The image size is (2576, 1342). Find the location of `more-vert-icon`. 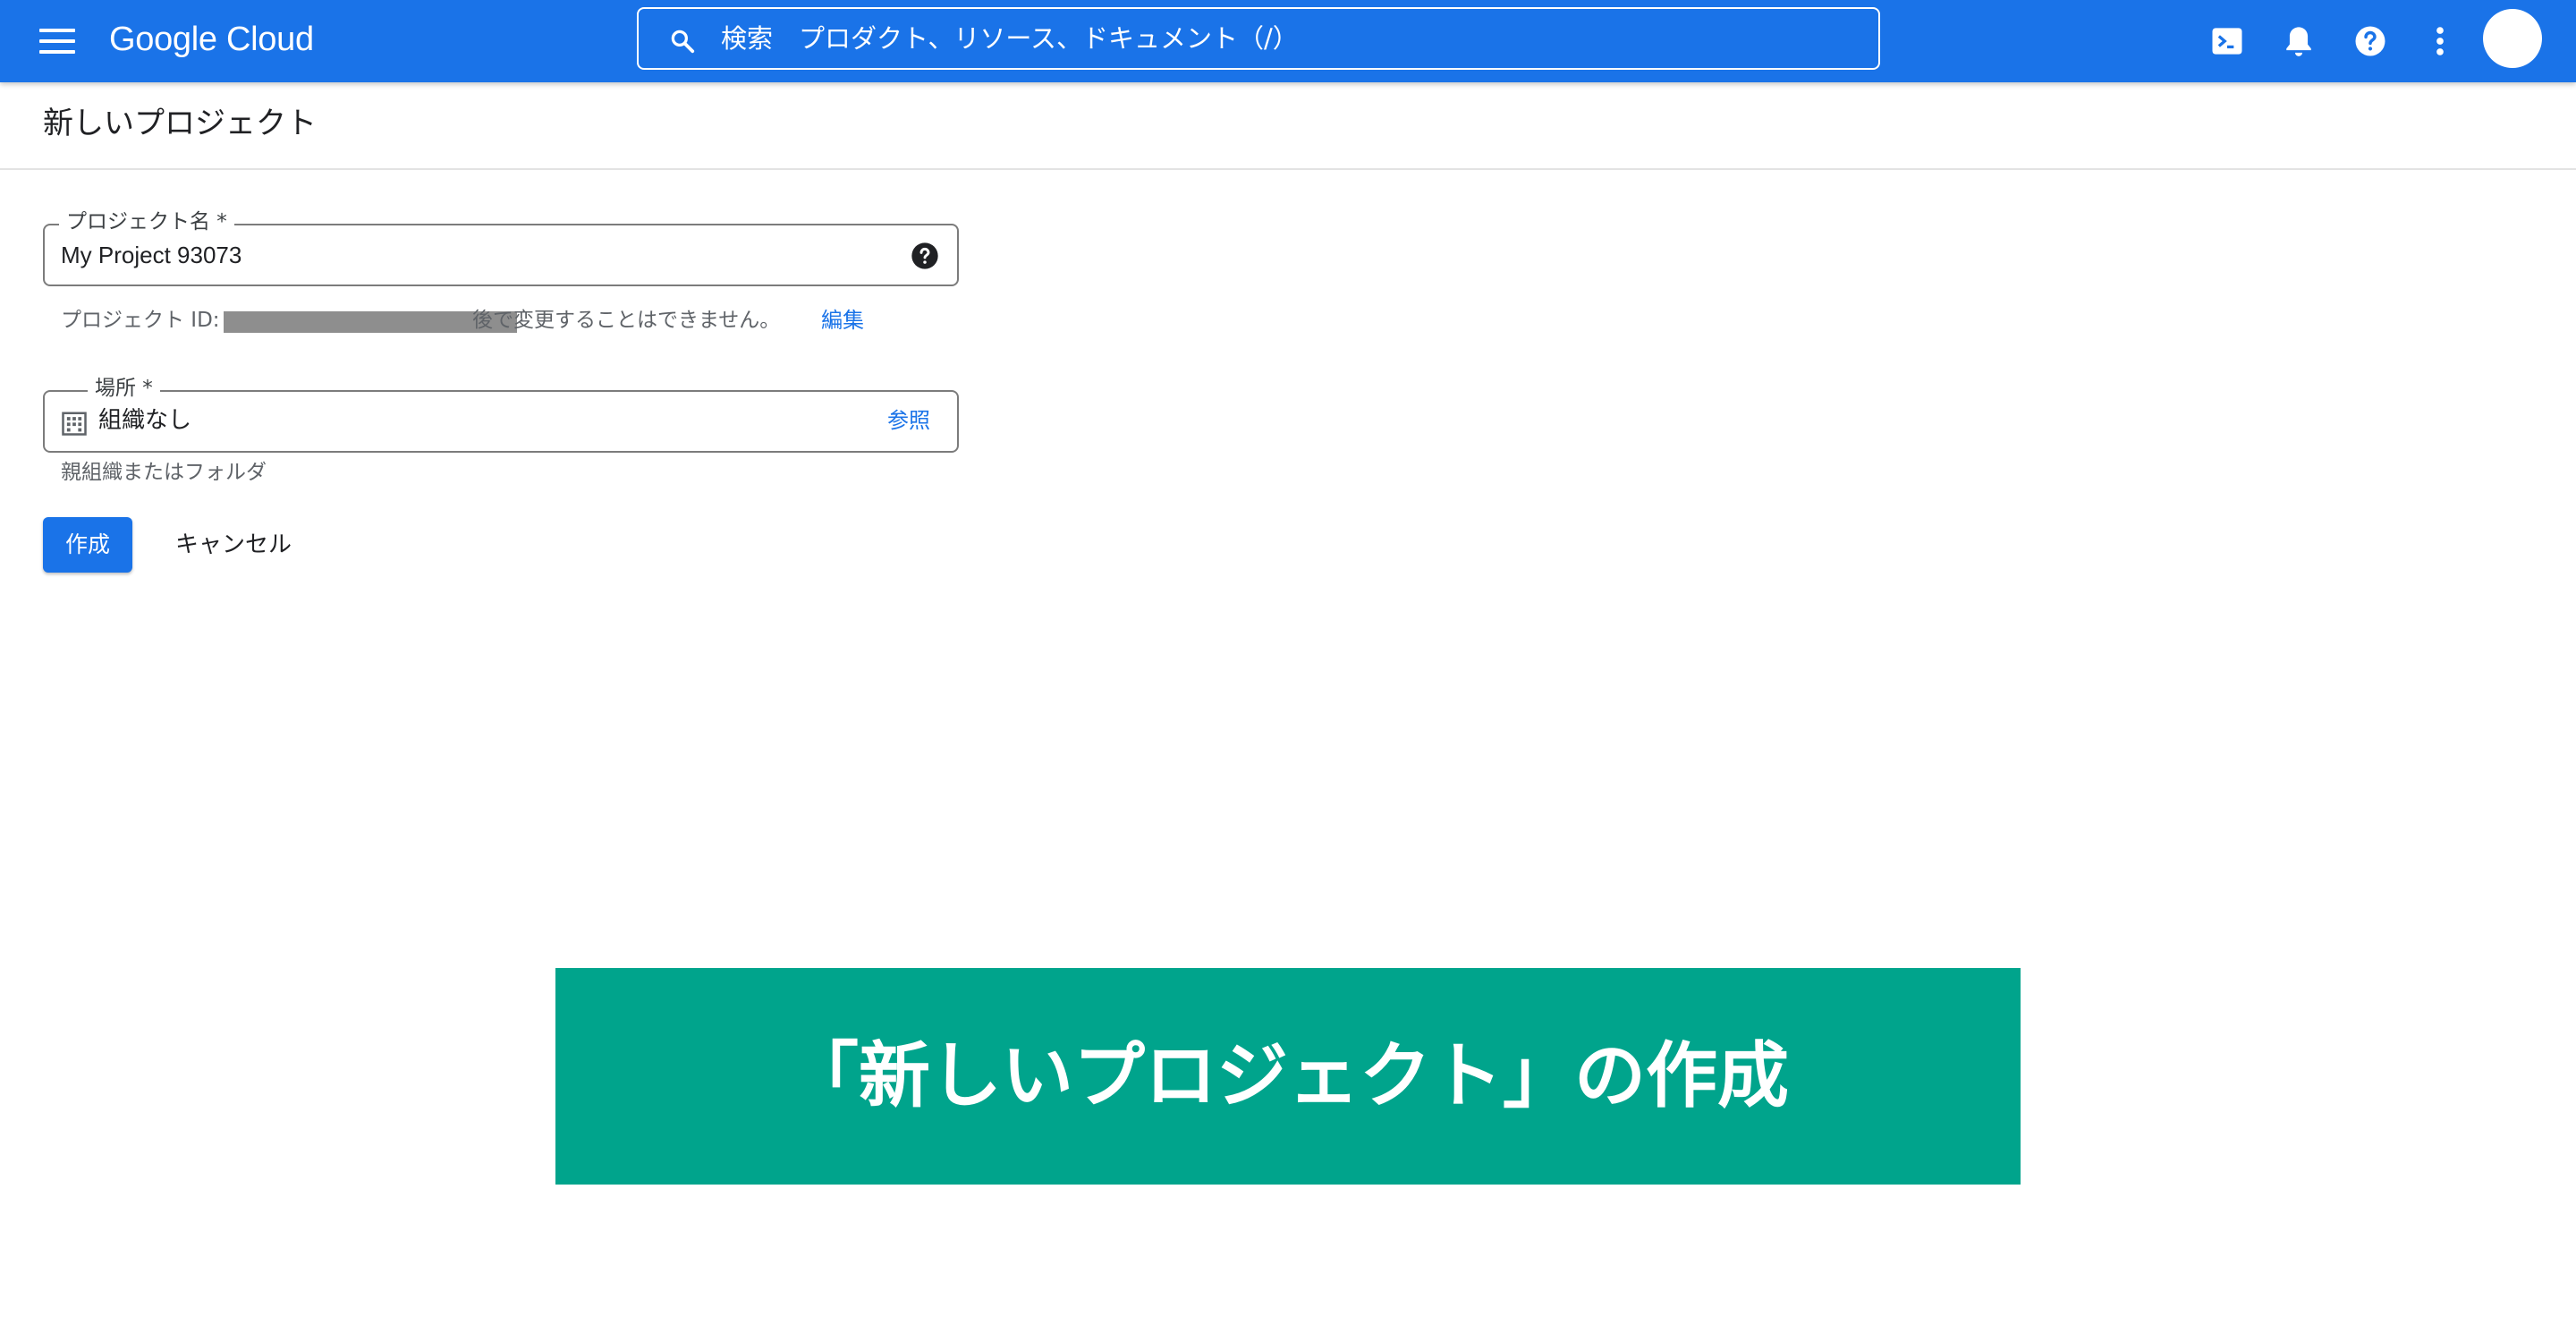

more-vert-icon is located at coordinates (2440, 41).